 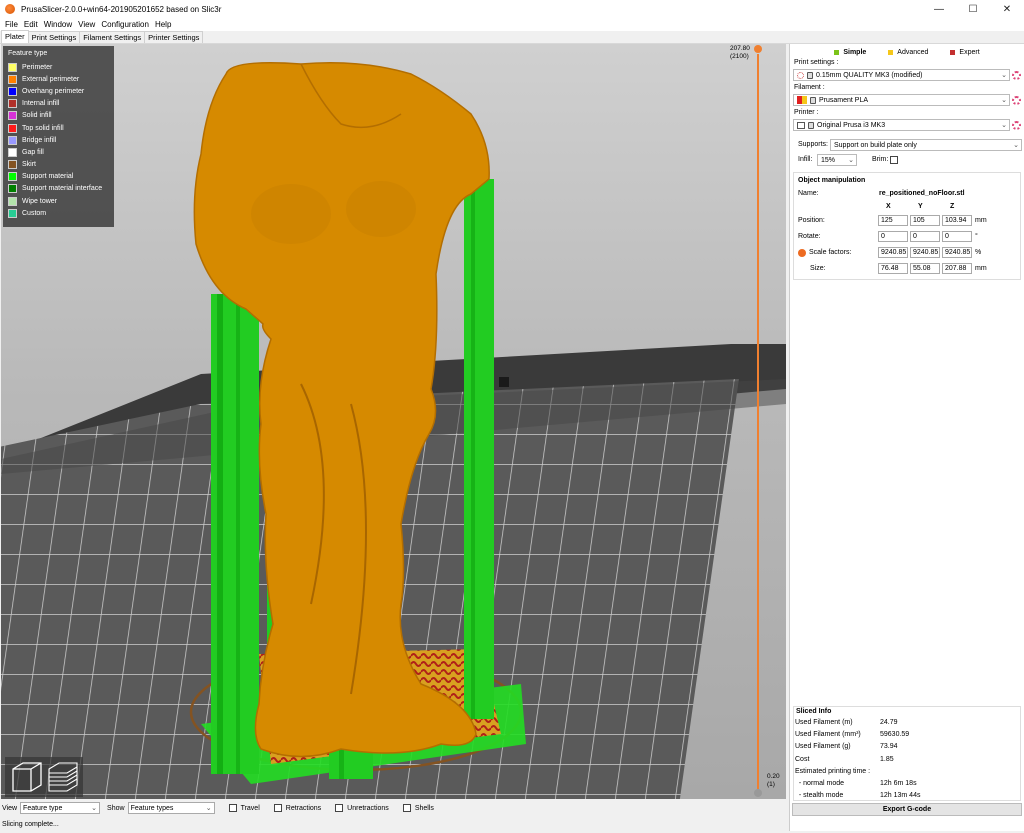 I want to click on sliced-info-row: Estimated printing time :, so click(x=907, y=771).